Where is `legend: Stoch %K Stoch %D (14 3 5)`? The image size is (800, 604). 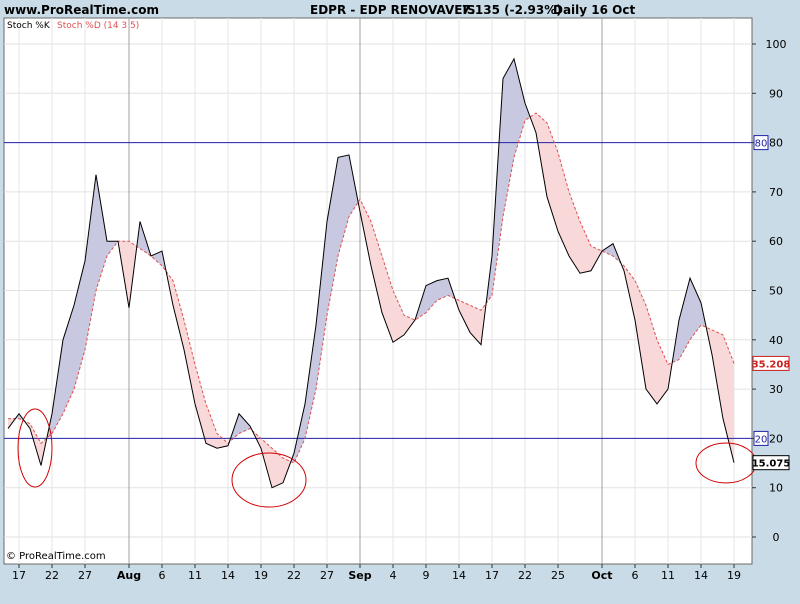
legend: Stoch %K Stoch %D (14 3 5) is located at coordinates (73, 26).